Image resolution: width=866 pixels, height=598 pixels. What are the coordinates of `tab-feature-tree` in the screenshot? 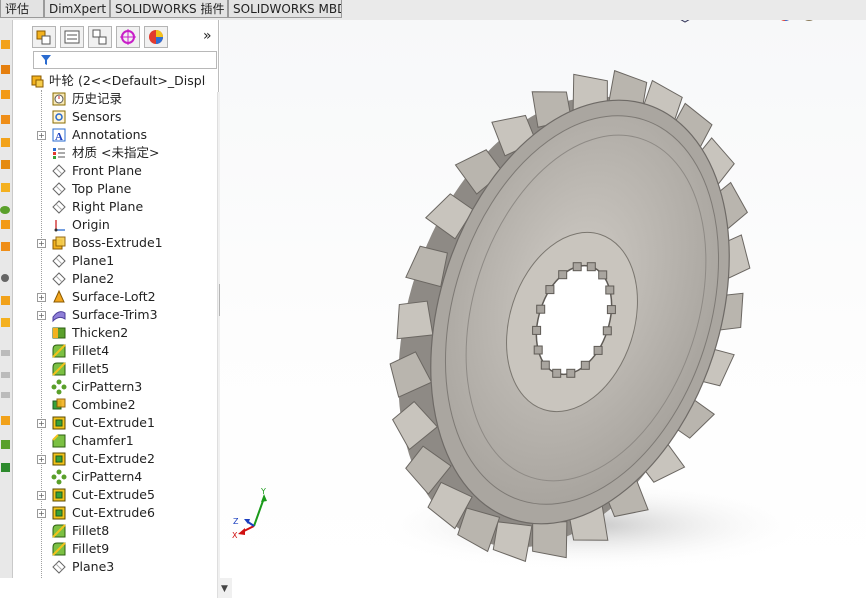 It's located at (44, 37).